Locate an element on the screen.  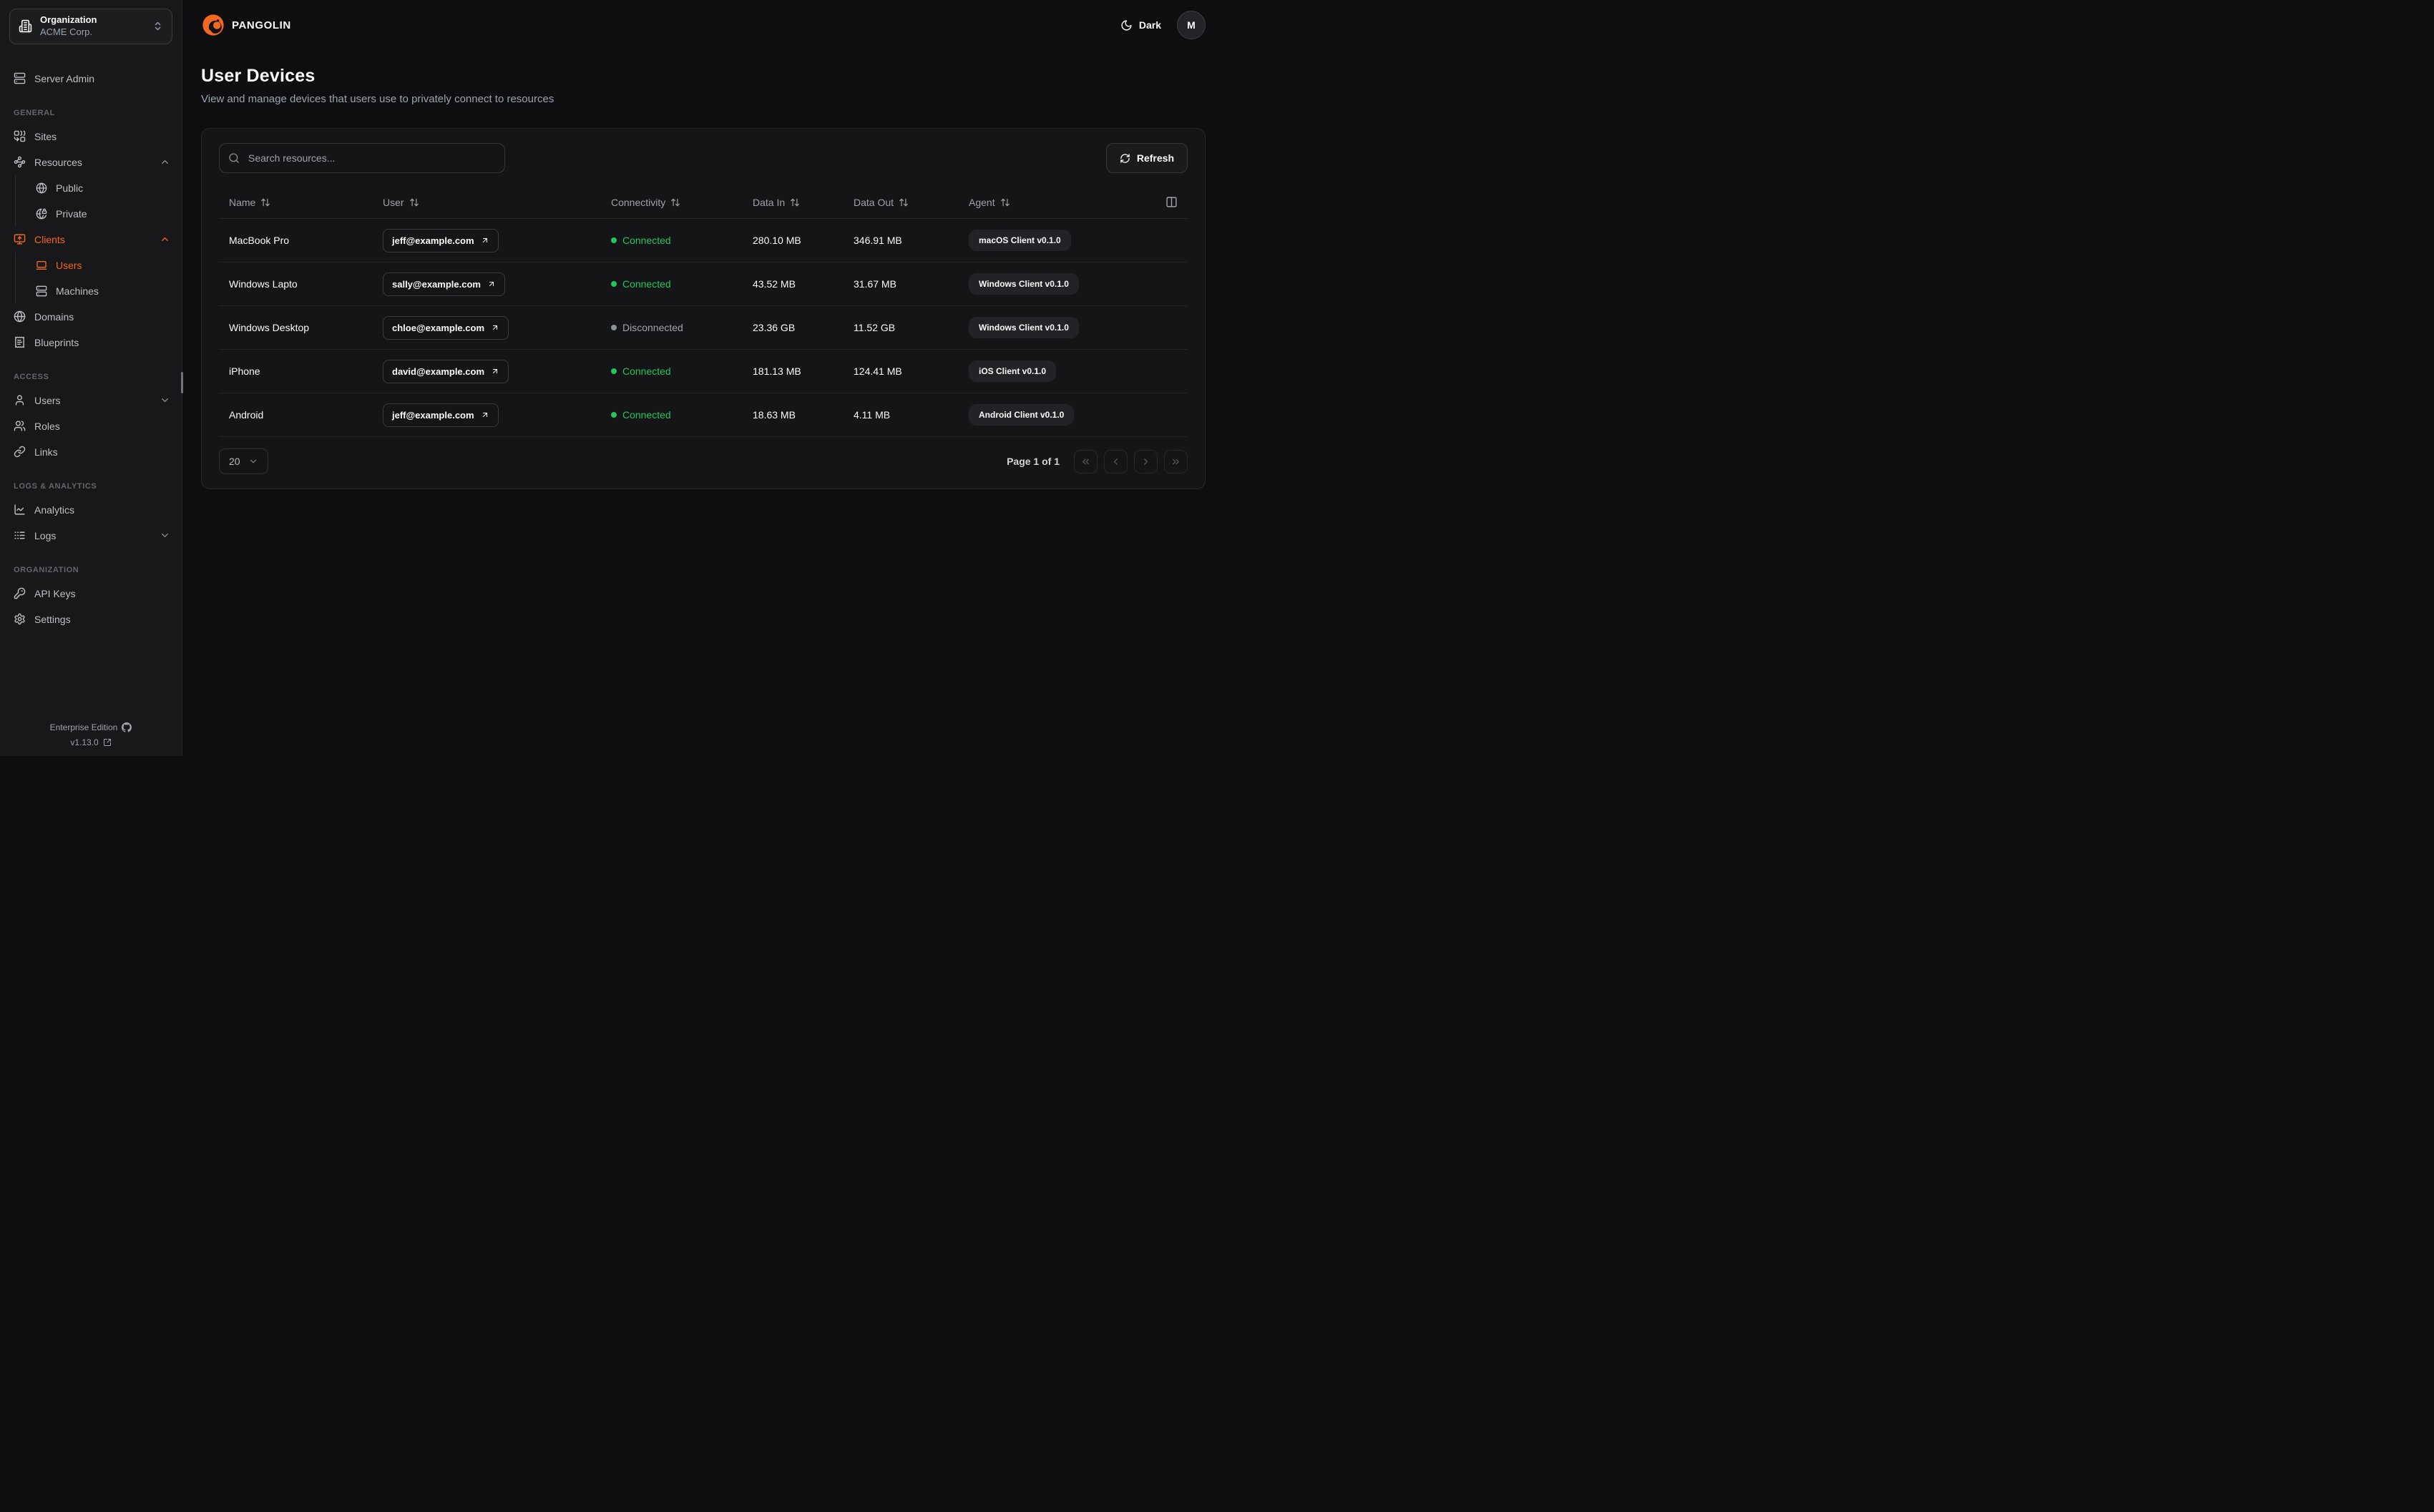
sidebar-item-access-users: Users is located at coordinates (91, 400).